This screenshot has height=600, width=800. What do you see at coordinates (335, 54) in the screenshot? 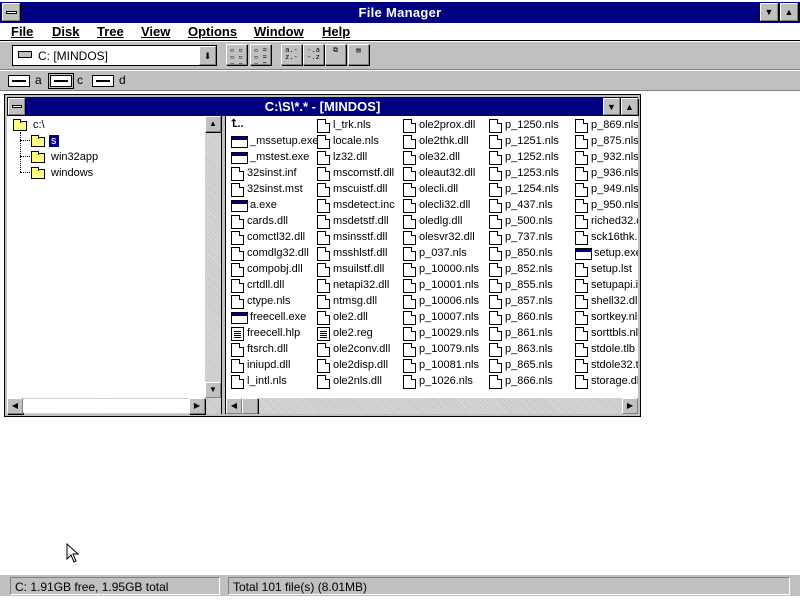
I see `new-window-icon: ⧉` at bounding box center [335, 54].